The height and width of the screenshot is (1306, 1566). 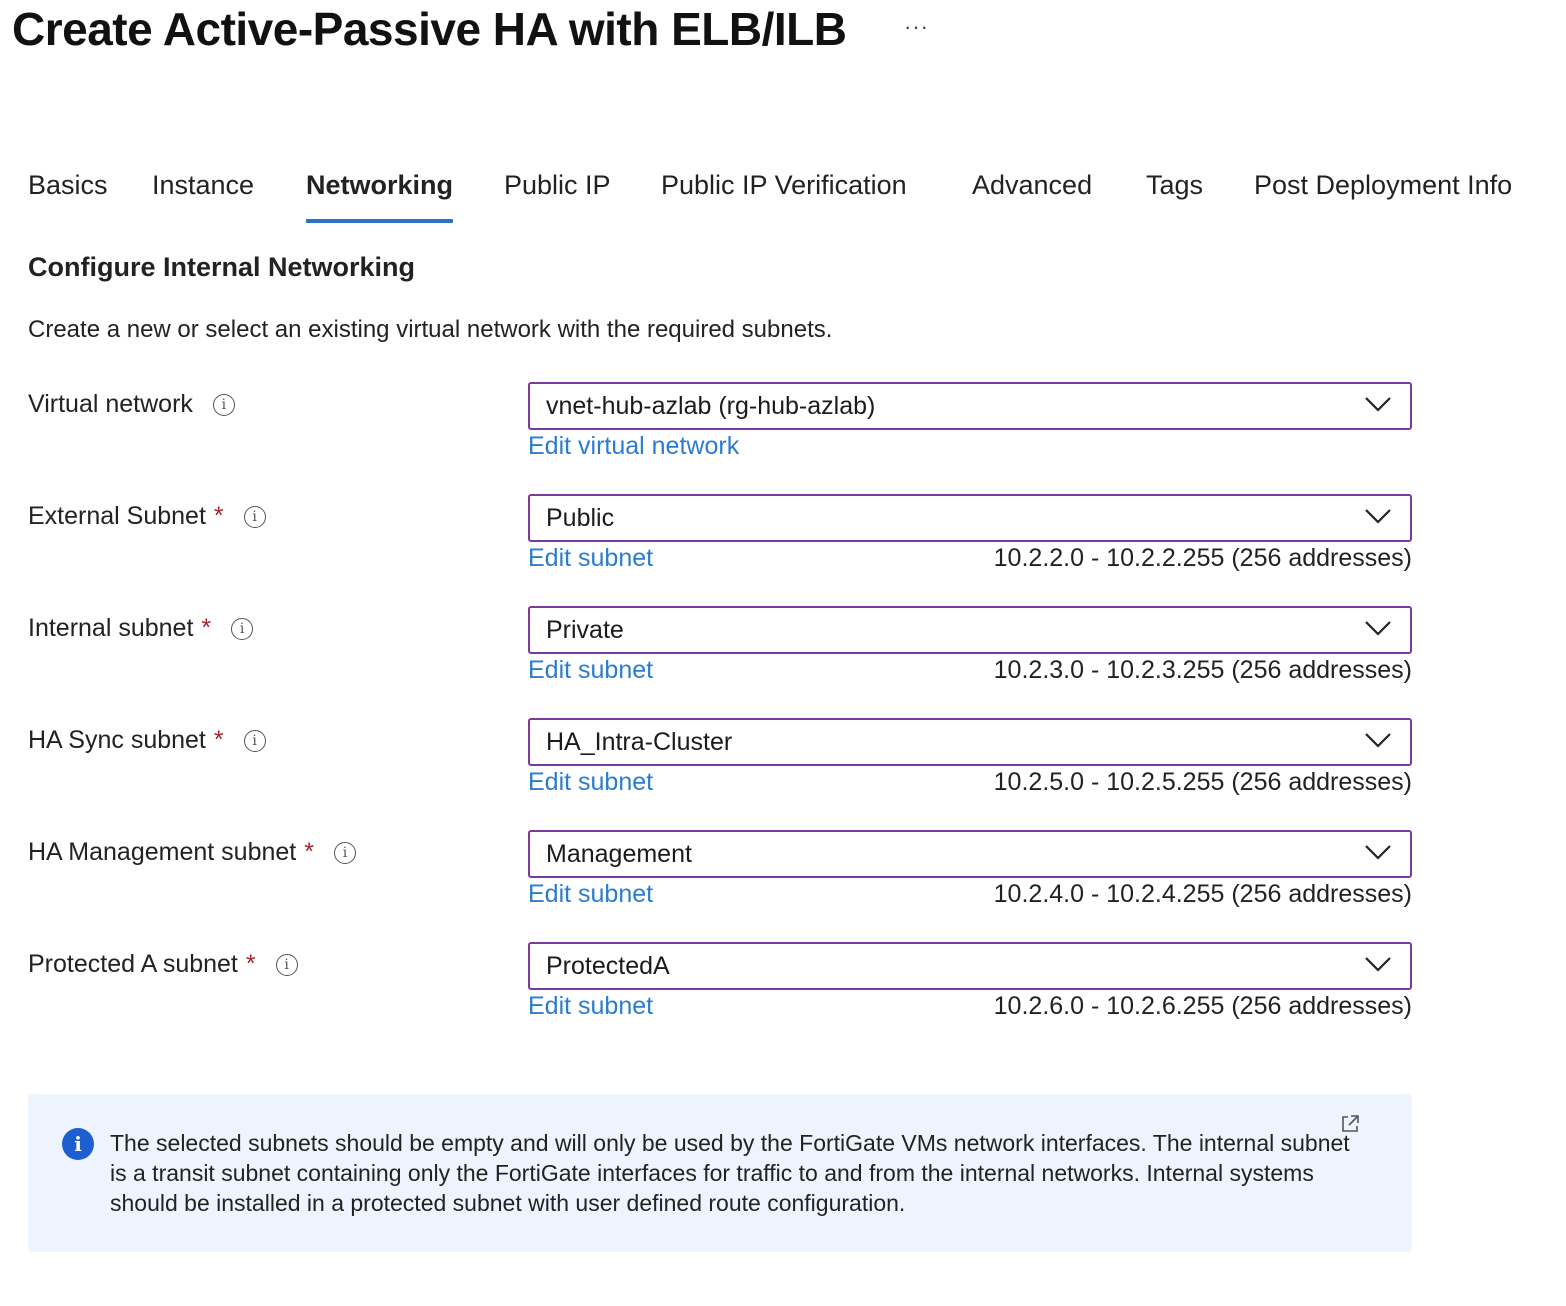 What do you see at coordinates (380, 197) in the screenshot?
I see `tab-networking: Networking` at bounding box center [380, 197].